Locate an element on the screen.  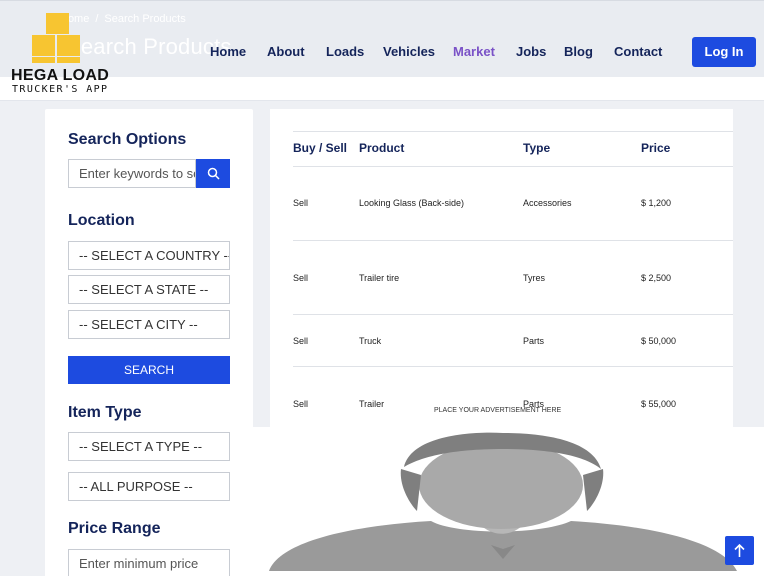
search-input: Enter keywords to search is located at coordinates (132, 173).